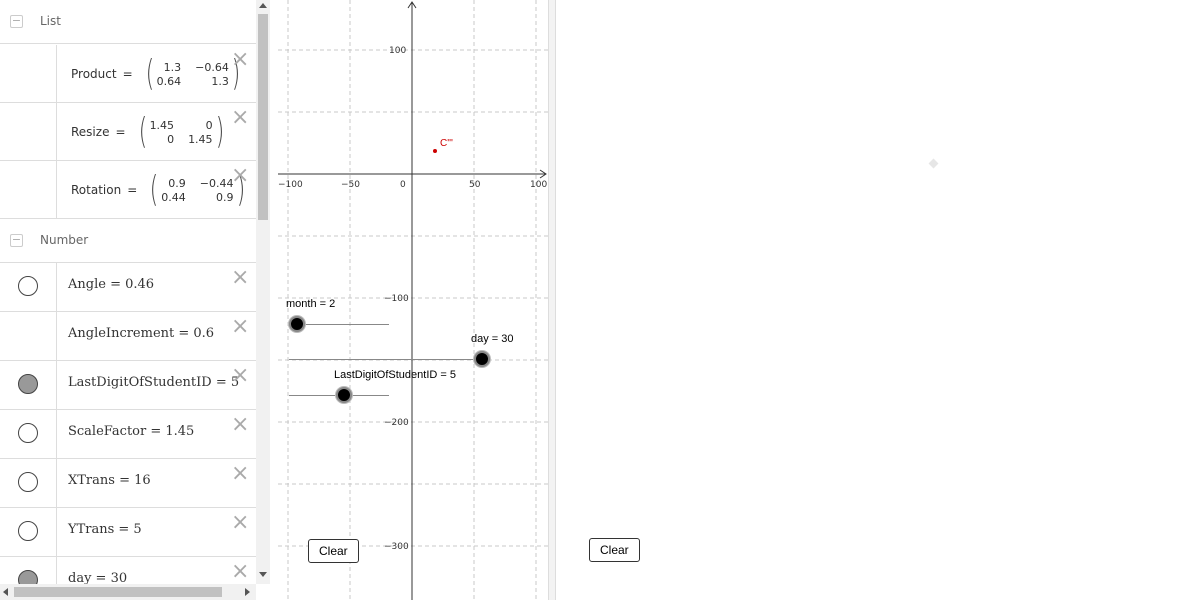  Describe the element at coordinates (128, 241) in the screenshot. I see `group-header-number: − Number` at that location.